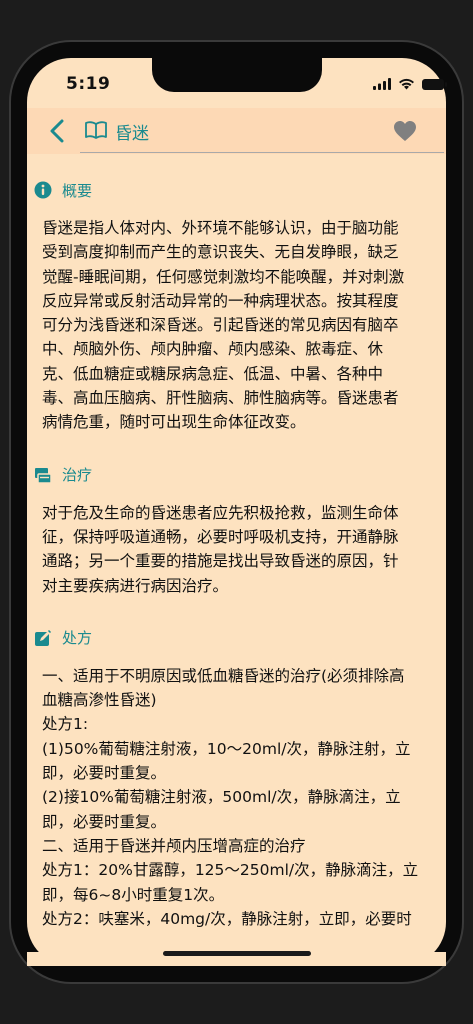 This screenshot has width=473, height=1024. Describe the element at coordinates (235, 475) in the screenshot. I see `section-header: 治疗` at that location.